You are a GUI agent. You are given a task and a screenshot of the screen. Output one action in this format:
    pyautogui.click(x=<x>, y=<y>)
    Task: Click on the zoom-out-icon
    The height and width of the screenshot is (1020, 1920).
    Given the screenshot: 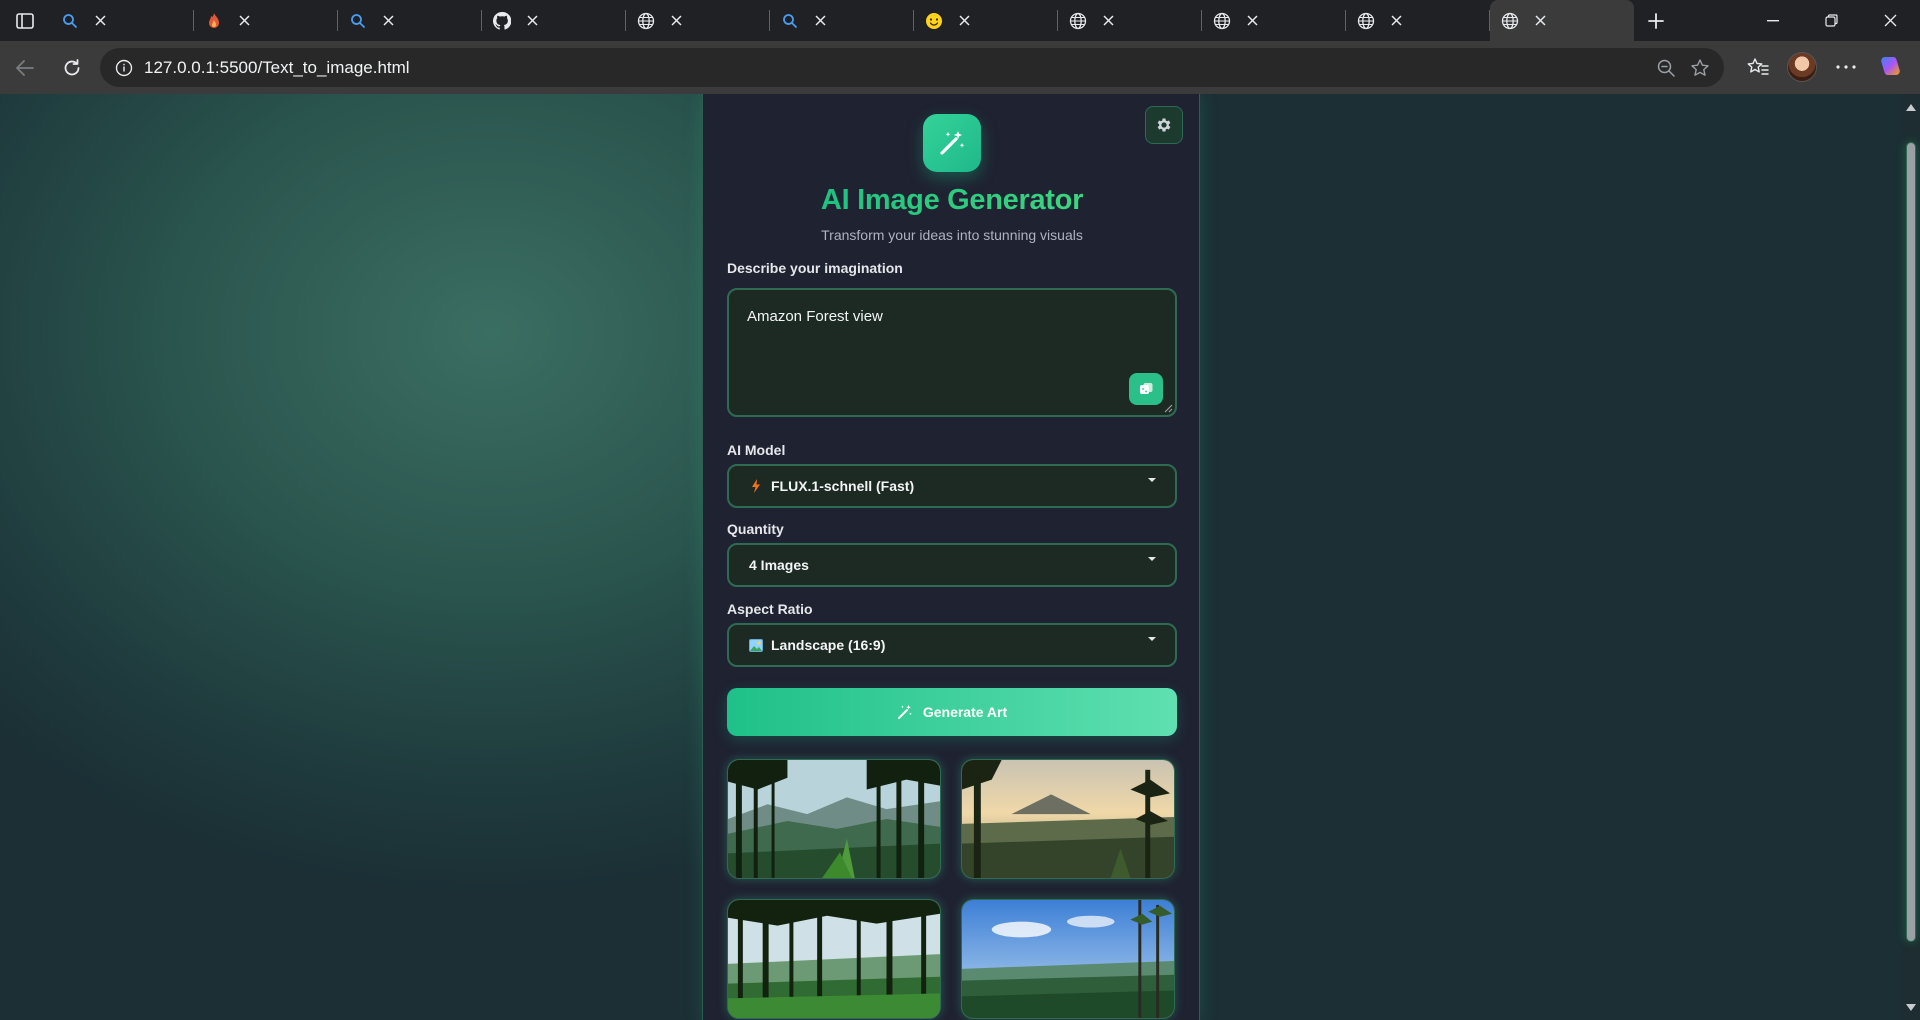 What is the action you would take?
    pyautogui.click(x=1666, y=68)
    